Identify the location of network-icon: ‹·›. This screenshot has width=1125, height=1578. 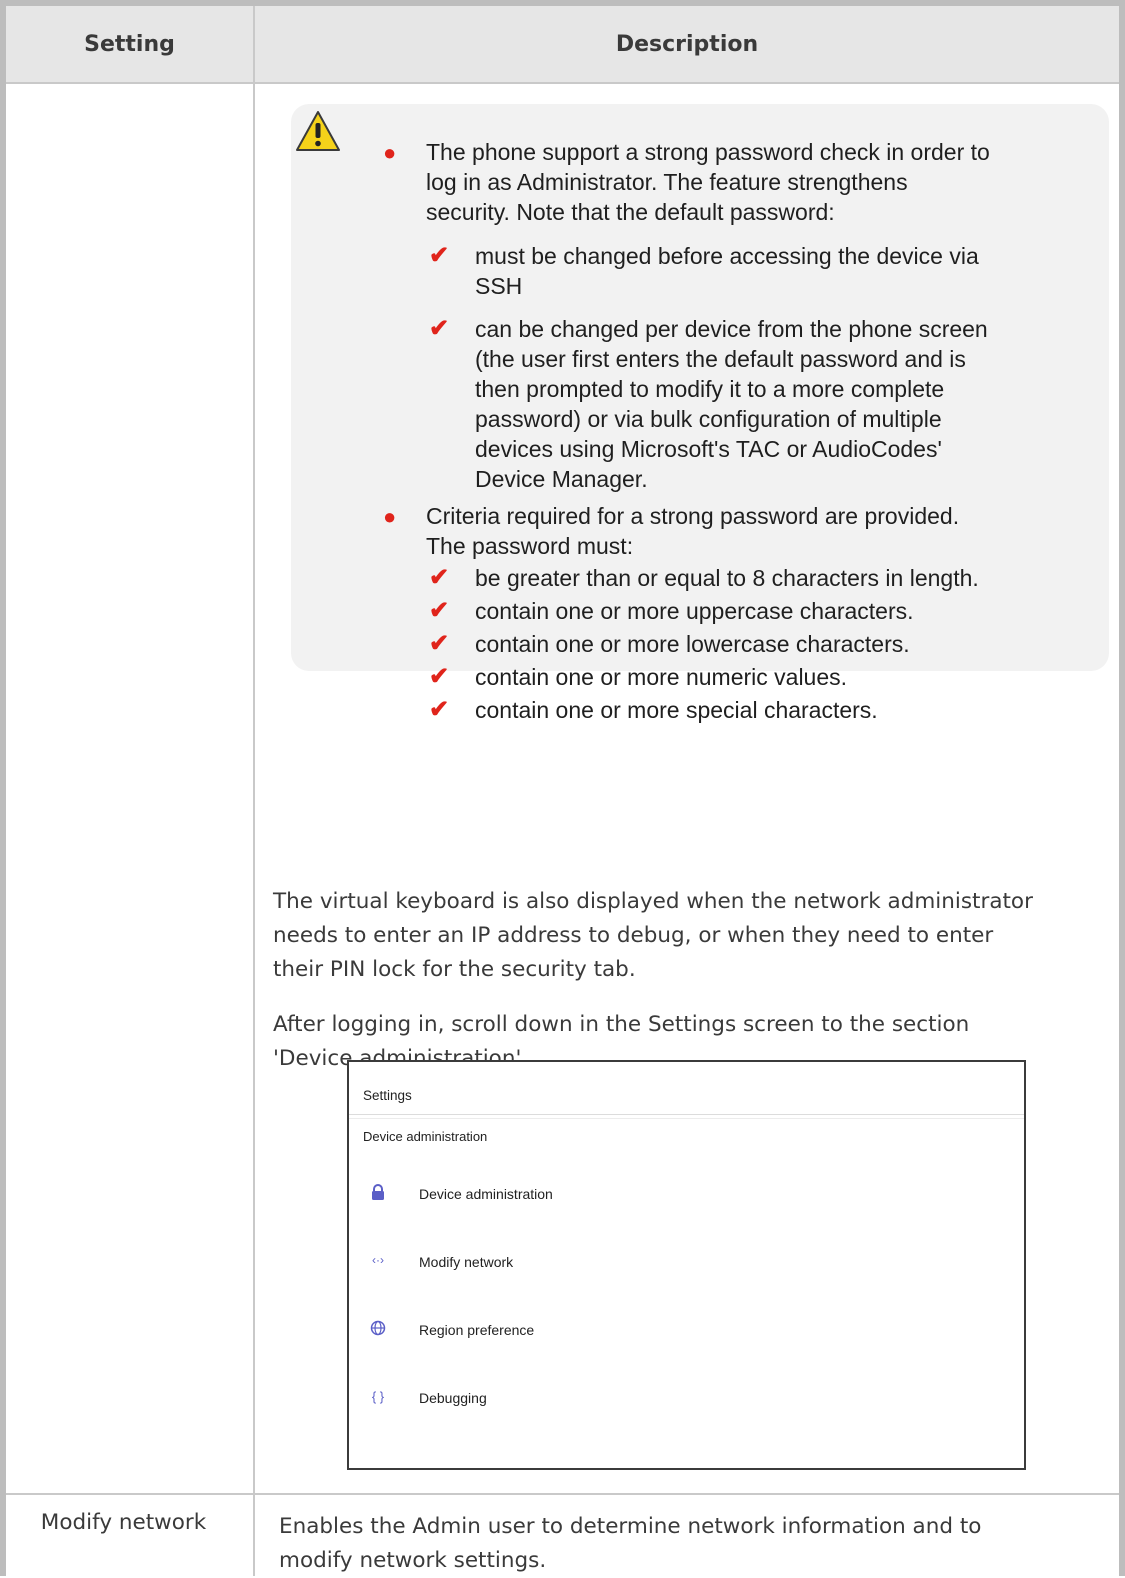
(378, 1260).